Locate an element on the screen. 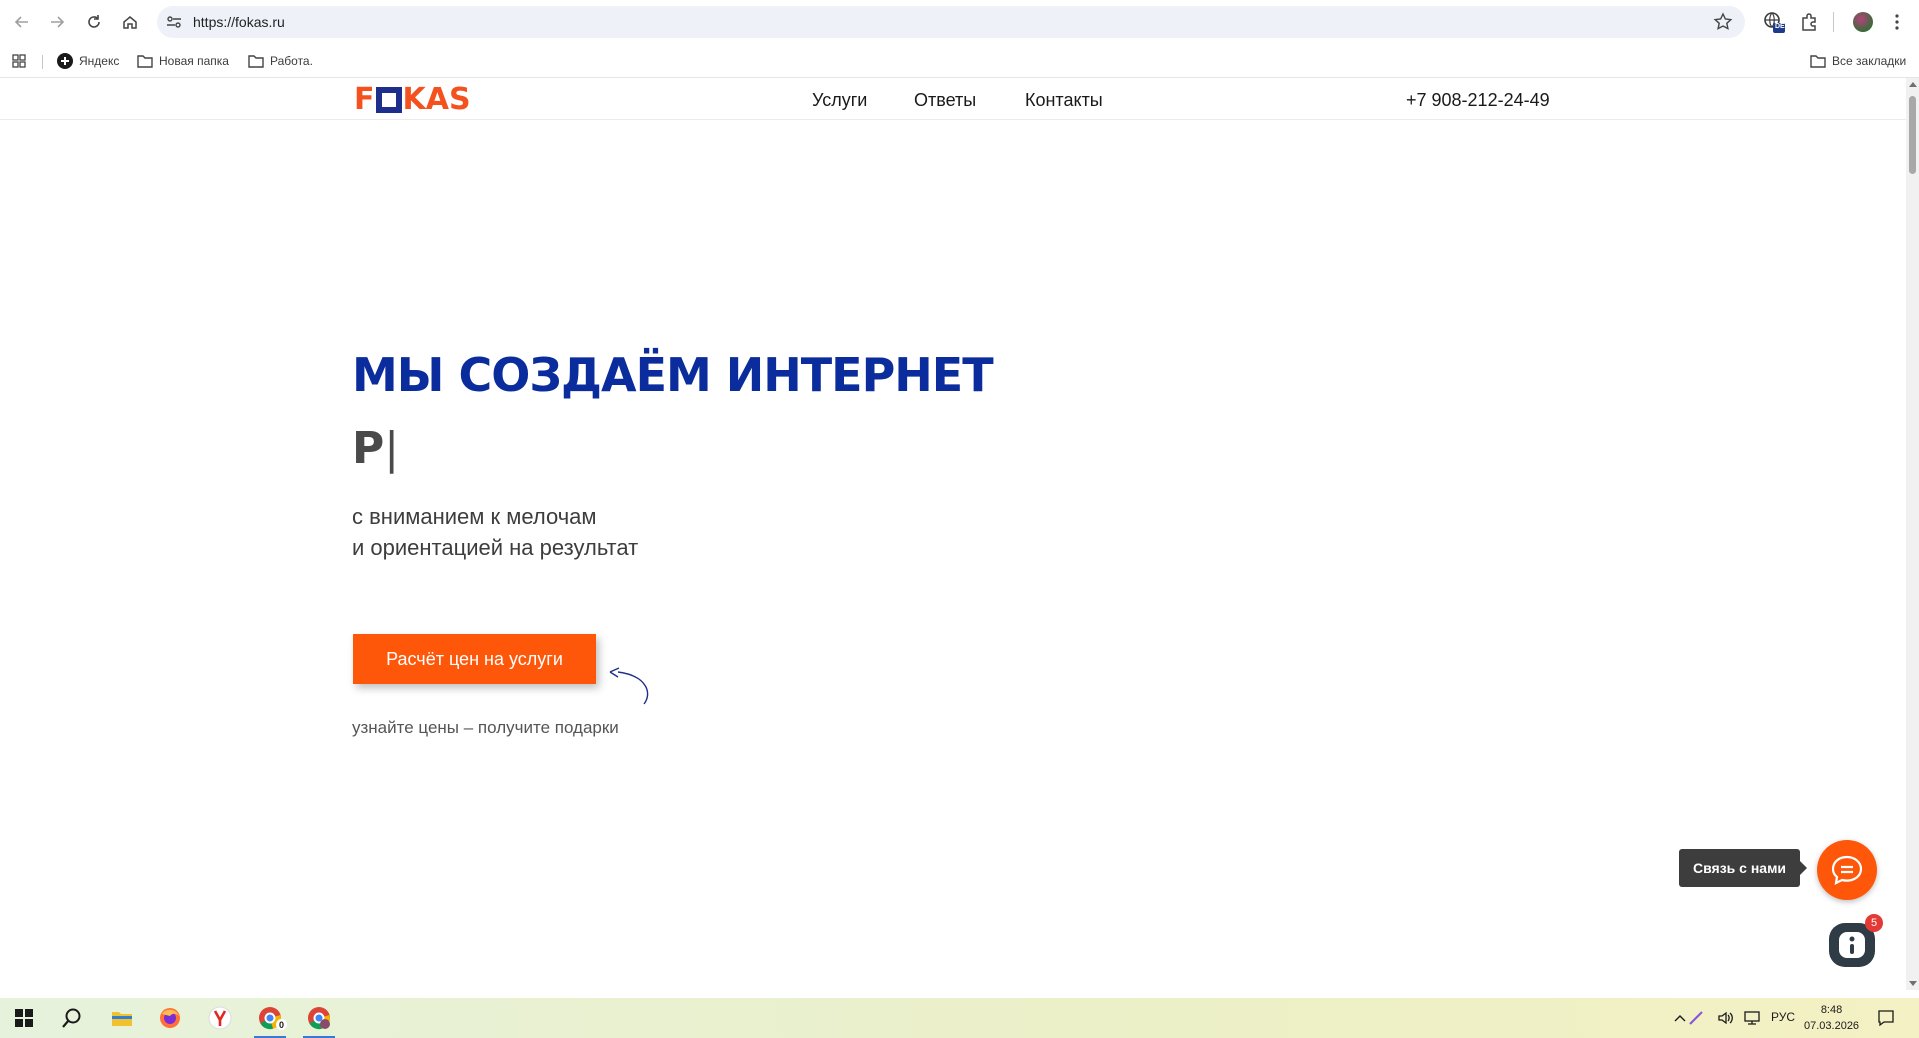  bookmark-new-folder: Новая папка is located at coordinates (183, 61).